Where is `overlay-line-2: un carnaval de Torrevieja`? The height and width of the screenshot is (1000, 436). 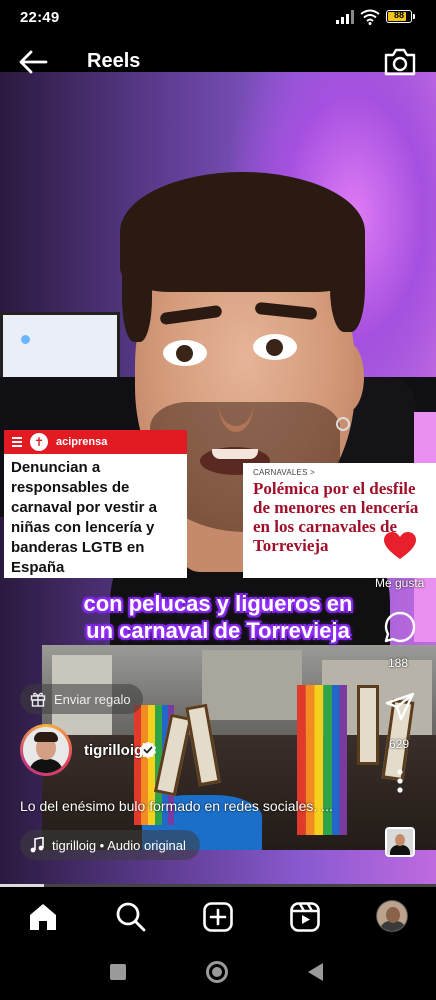 overlay-line-2: un carnaval de Torrevieja is located at coordinates (218, 630).